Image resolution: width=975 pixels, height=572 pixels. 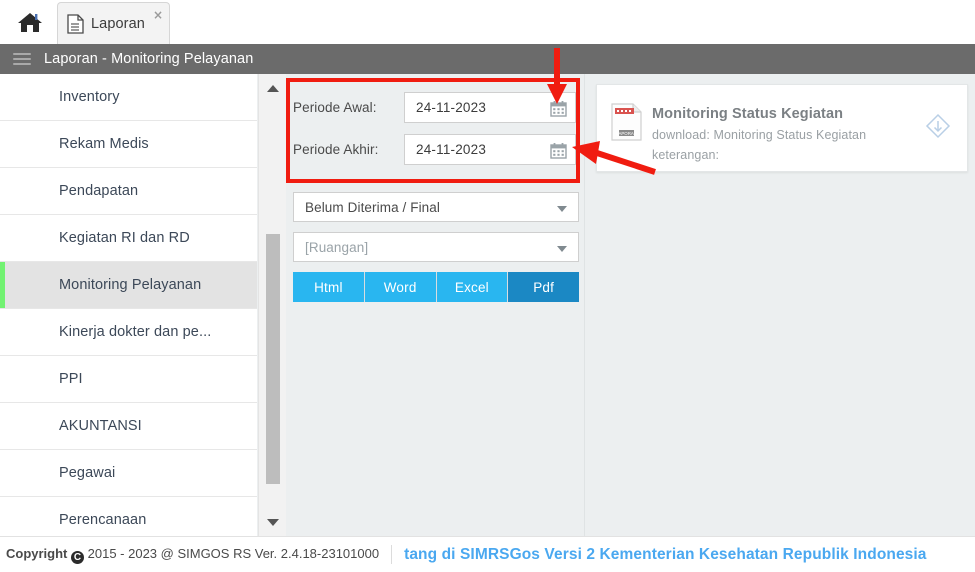 I want to click on period-end-value: 24-11-2023, so click(x=451, y=149).